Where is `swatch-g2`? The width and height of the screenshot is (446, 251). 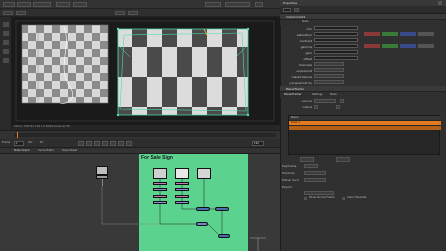 swatch-g2 is located at coordinates (390, 46).